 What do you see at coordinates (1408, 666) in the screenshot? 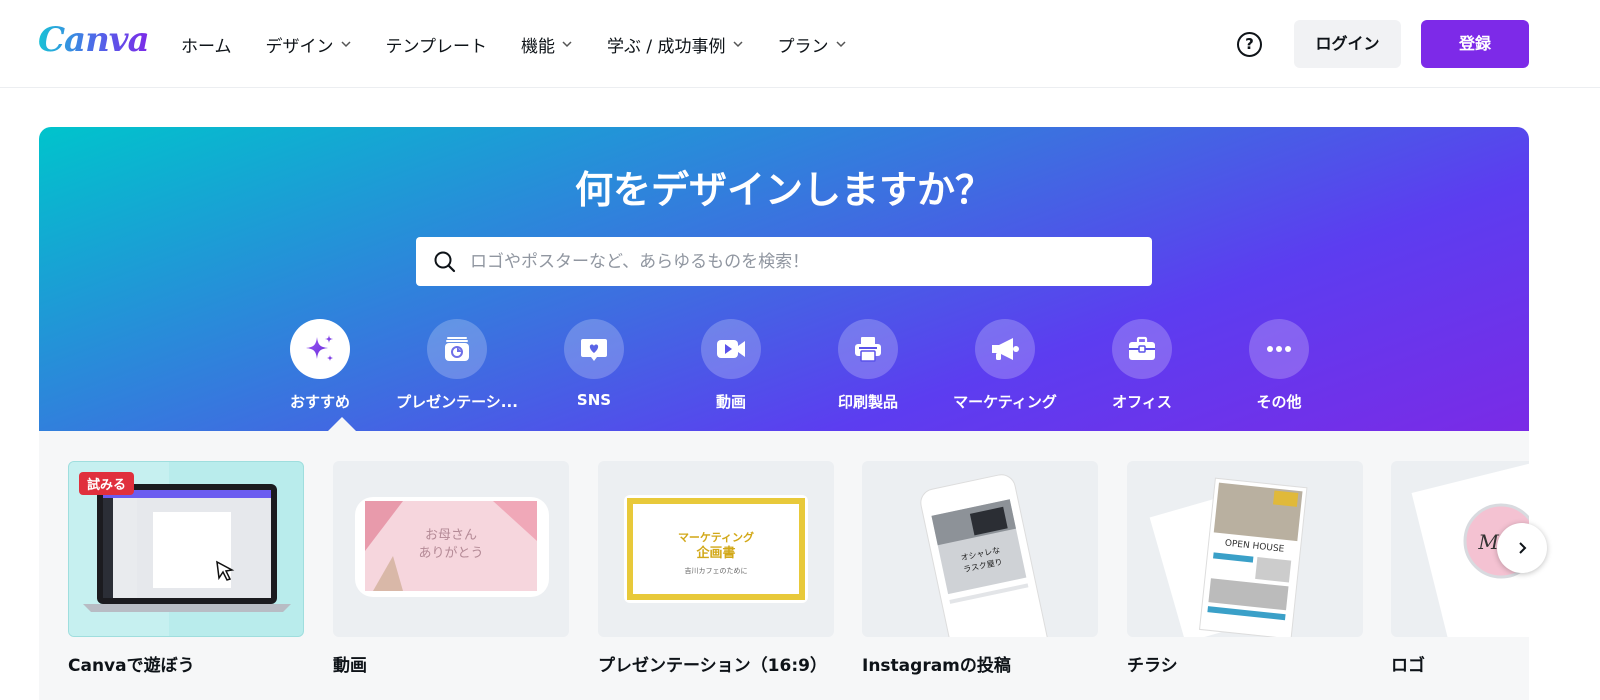
I see `card-title: ロゴ` at bounding box center [1408, 666].